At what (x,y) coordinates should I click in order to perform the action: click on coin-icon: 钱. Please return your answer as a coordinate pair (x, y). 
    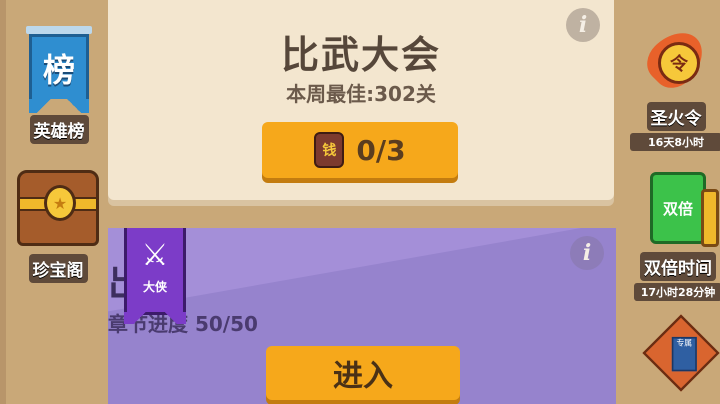
    Looking at the image, I should click on (329, 150).